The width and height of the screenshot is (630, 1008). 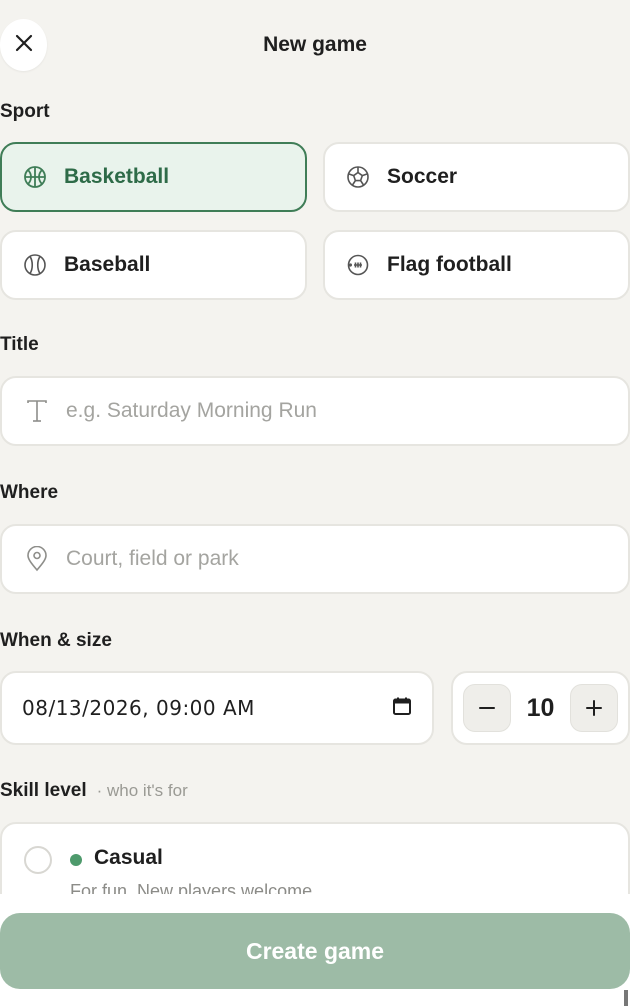 I want to click on sport-option-label: Flag football, so click(x=449, y=264).